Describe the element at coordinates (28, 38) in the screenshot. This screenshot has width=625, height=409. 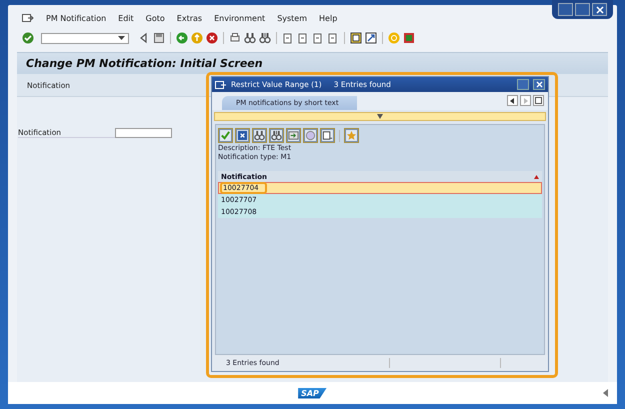
I see `check-icon` at that location.